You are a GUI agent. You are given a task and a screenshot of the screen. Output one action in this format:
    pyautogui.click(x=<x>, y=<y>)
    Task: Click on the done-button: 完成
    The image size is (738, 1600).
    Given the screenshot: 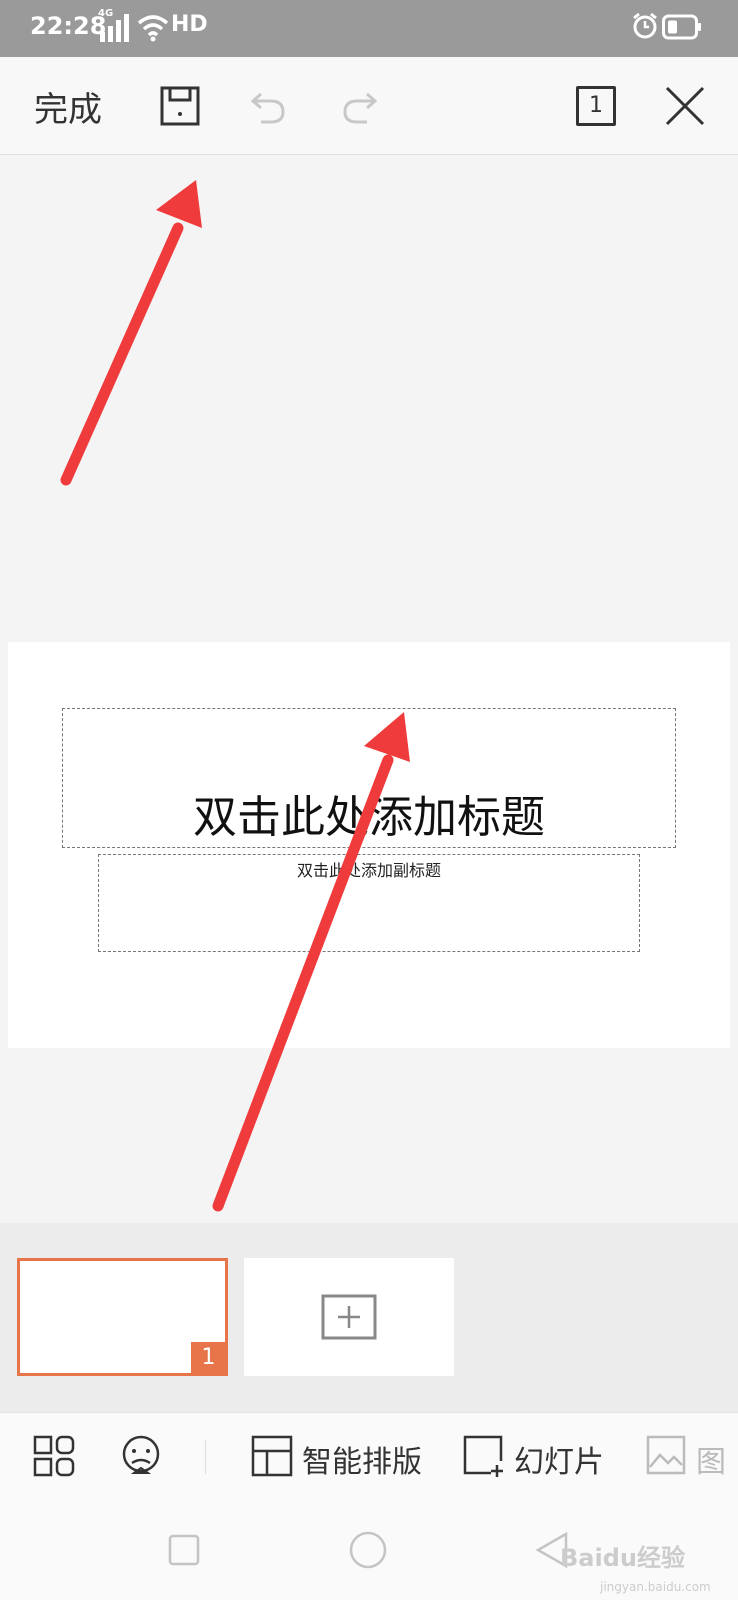 What is the action you would take?
    pyautogui.click(x=68, y=106)
    